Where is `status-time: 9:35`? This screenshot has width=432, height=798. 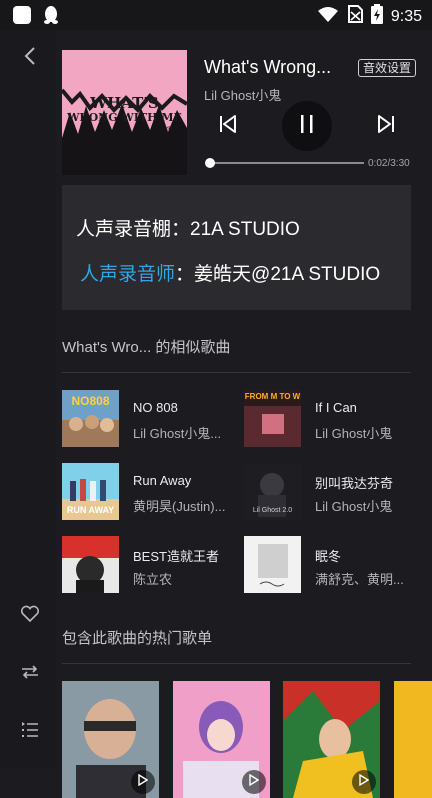 status-time: 9:35 is located at coordinates (406, 16).